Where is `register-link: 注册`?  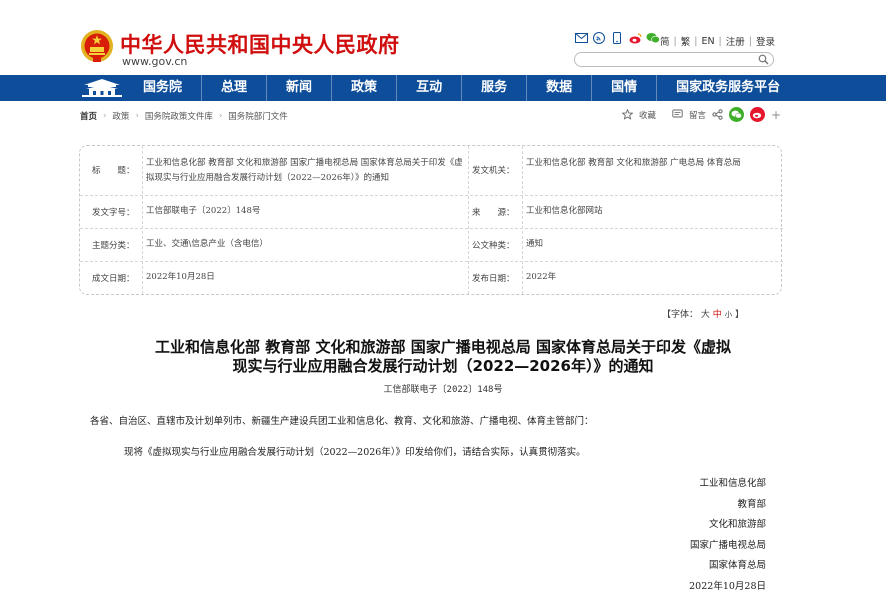 register-link: 注册 is located at coordinates (735, 41).